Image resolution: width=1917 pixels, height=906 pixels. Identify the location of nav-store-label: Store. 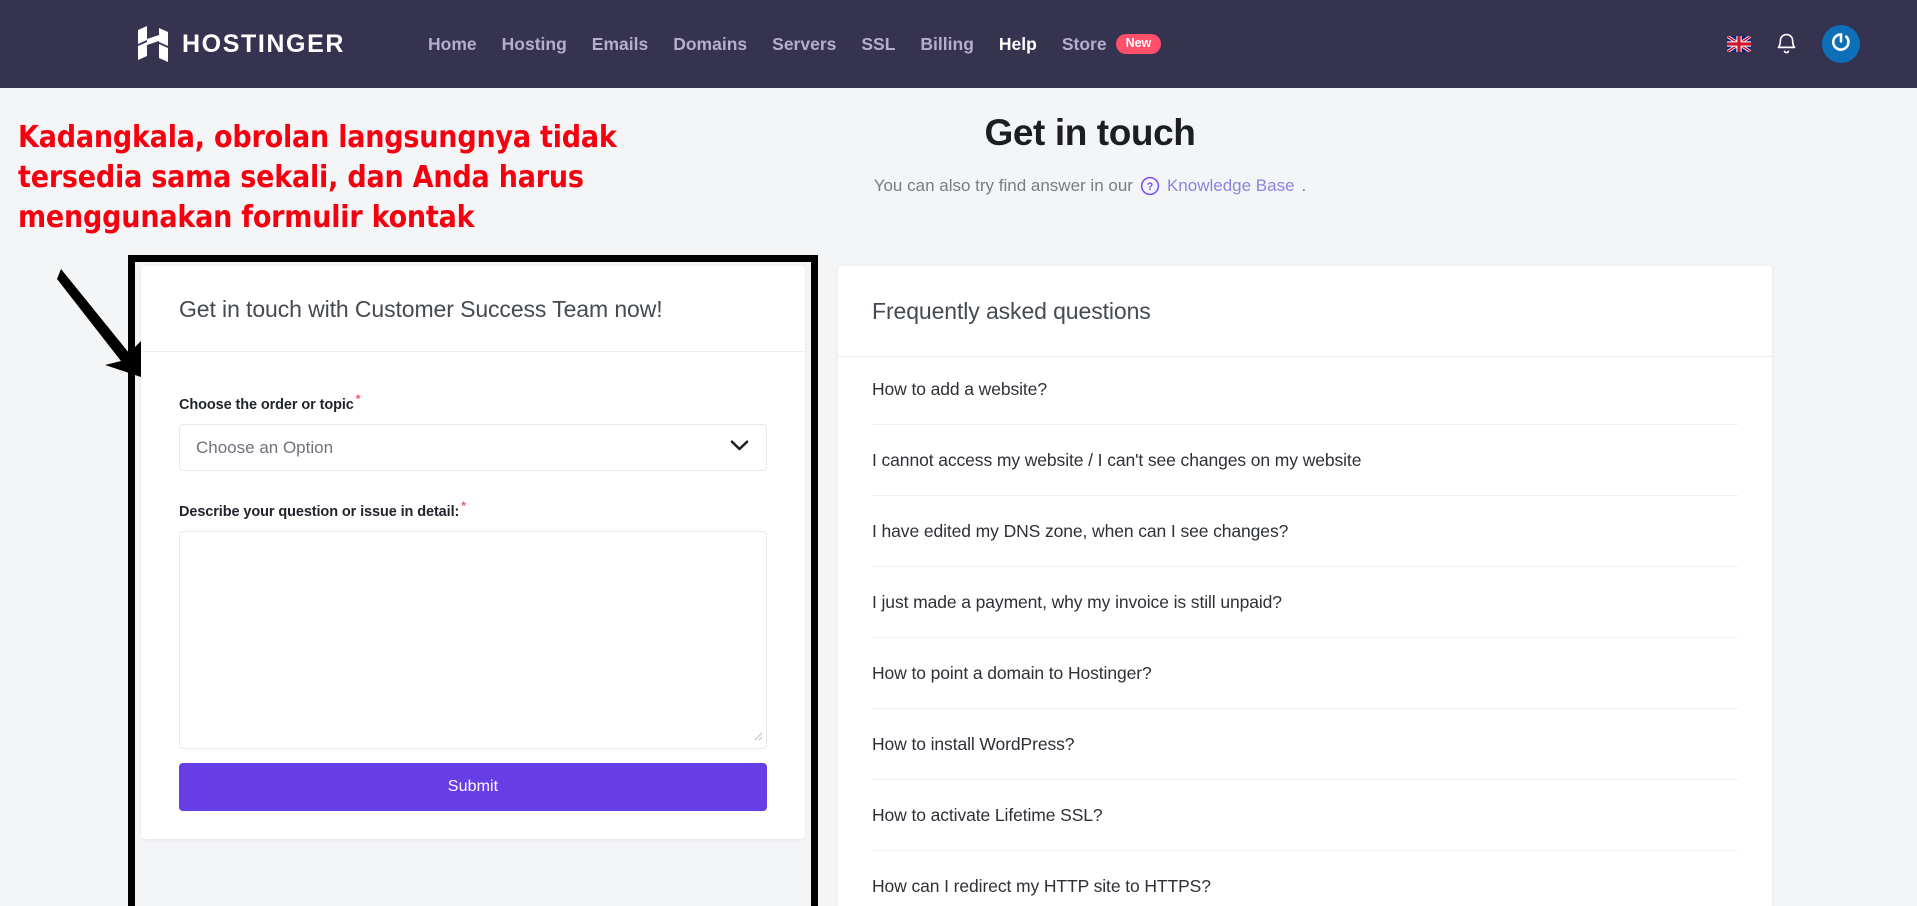
(1084, 44).